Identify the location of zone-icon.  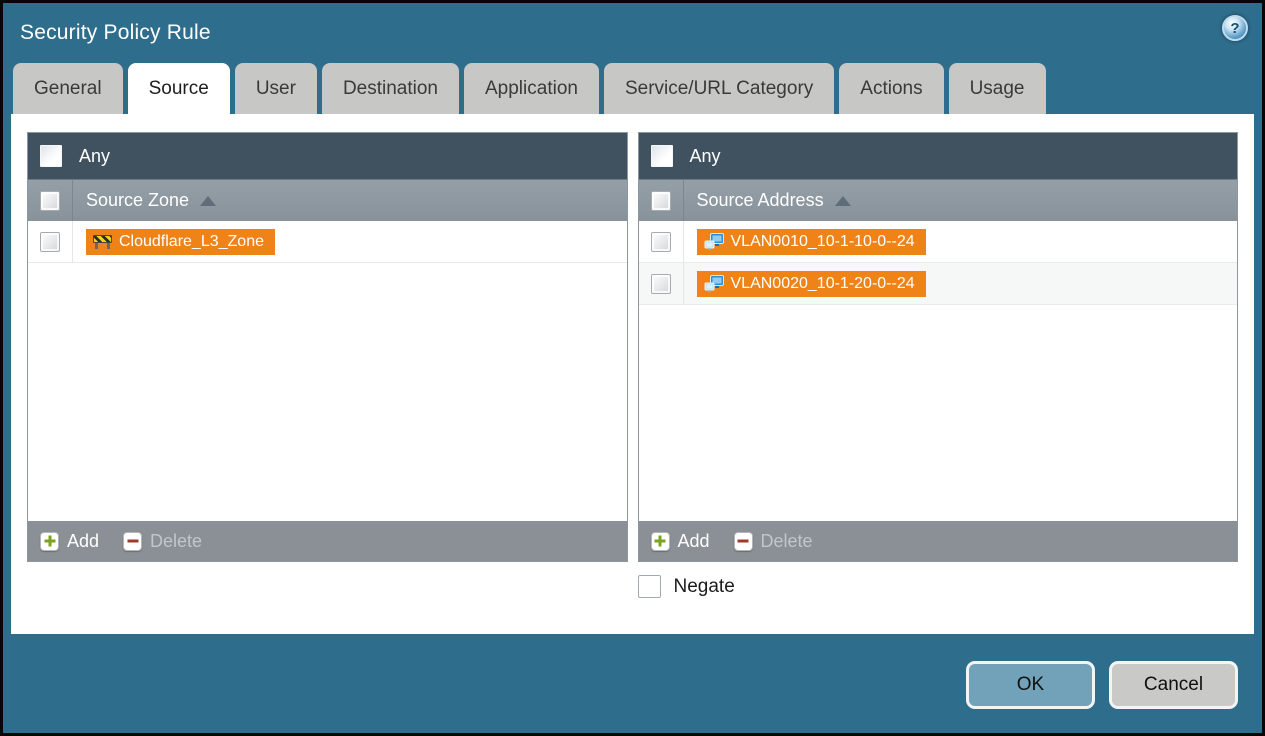
(102, 241).